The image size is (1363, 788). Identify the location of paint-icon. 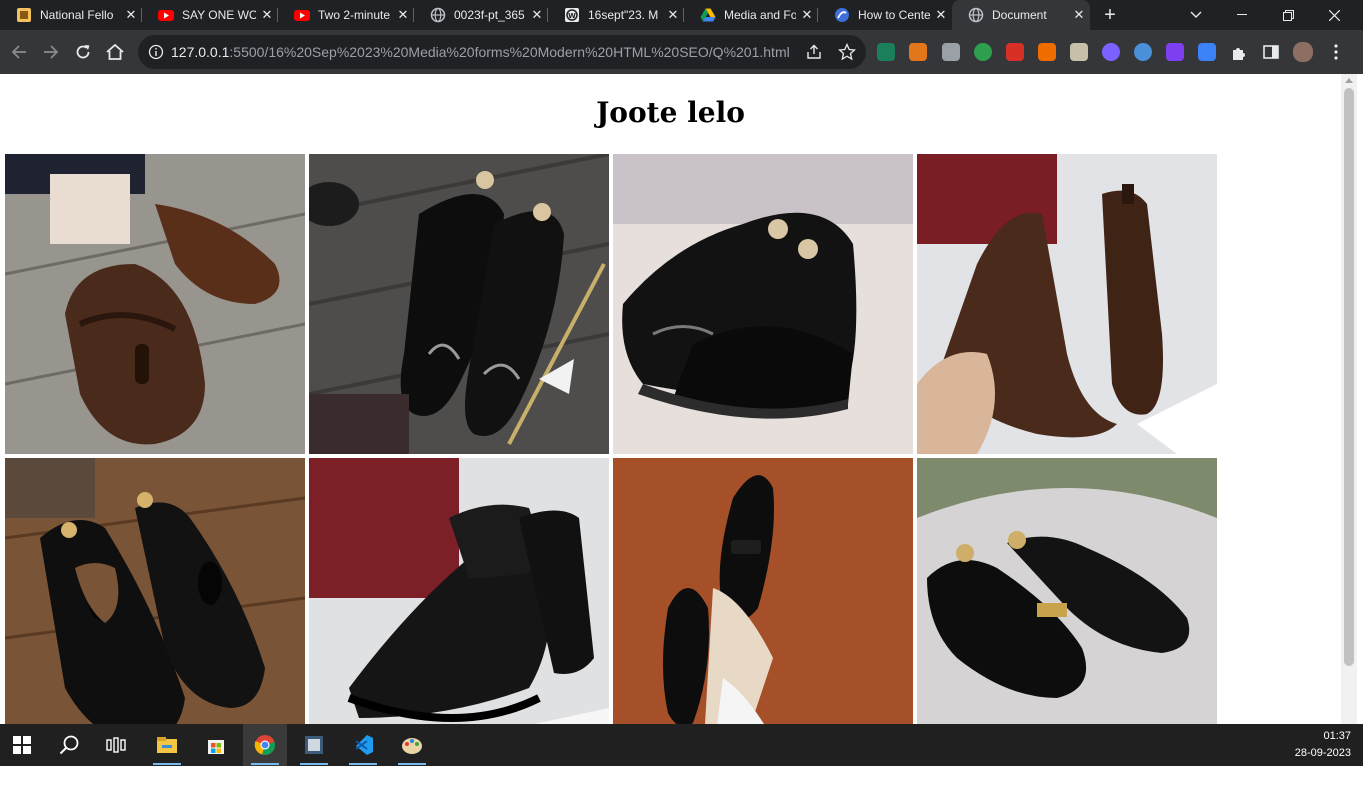
(412, 745).